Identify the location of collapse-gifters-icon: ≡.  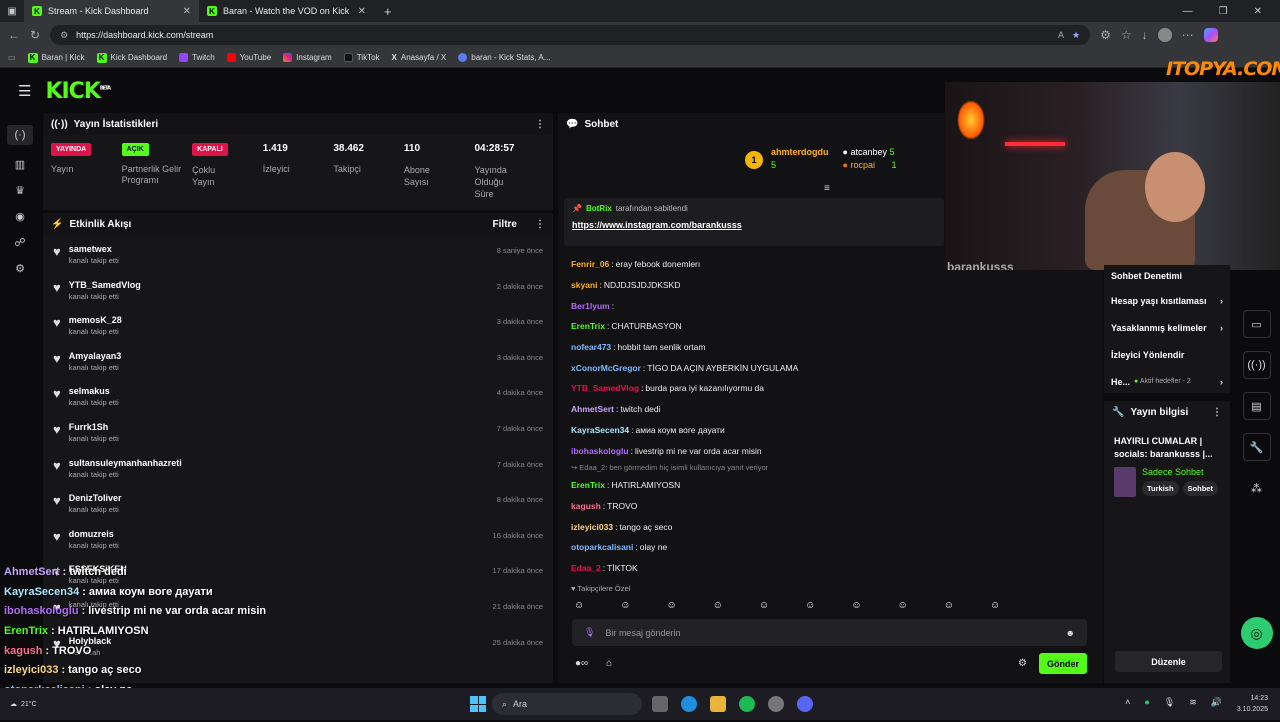
(827, 188).